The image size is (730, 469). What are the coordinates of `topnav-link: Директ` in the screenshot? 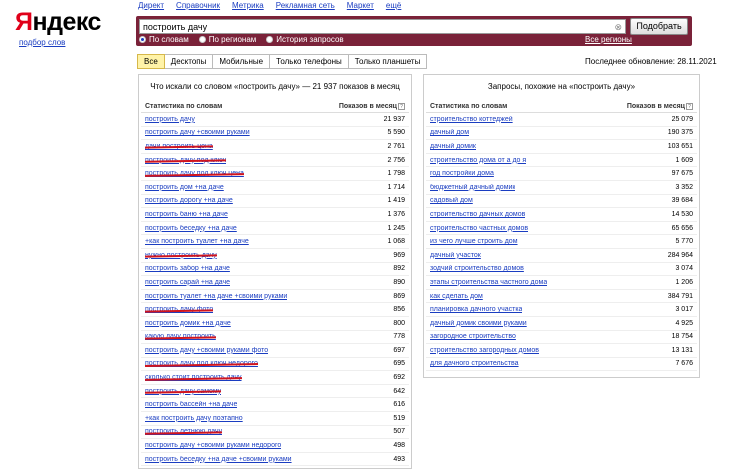 It's located at (151, 5).